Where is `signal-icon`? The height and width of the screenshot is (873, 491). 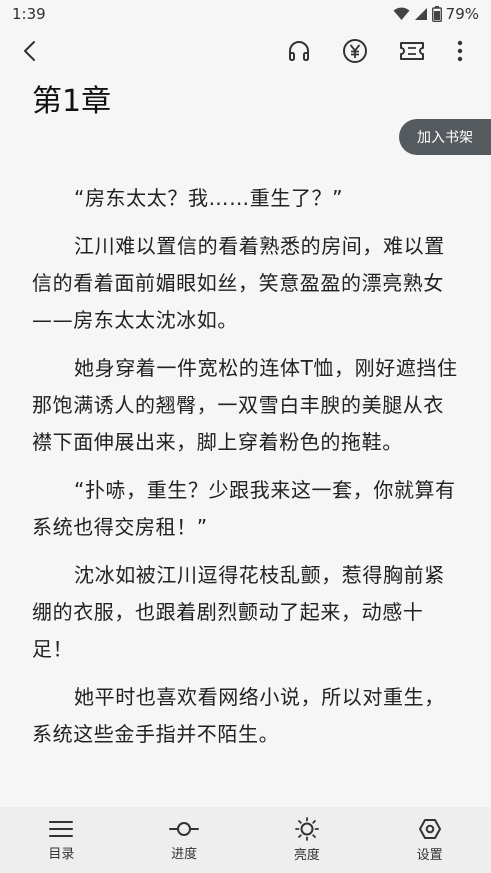
signal-icon is located at coordinates (420, 14).